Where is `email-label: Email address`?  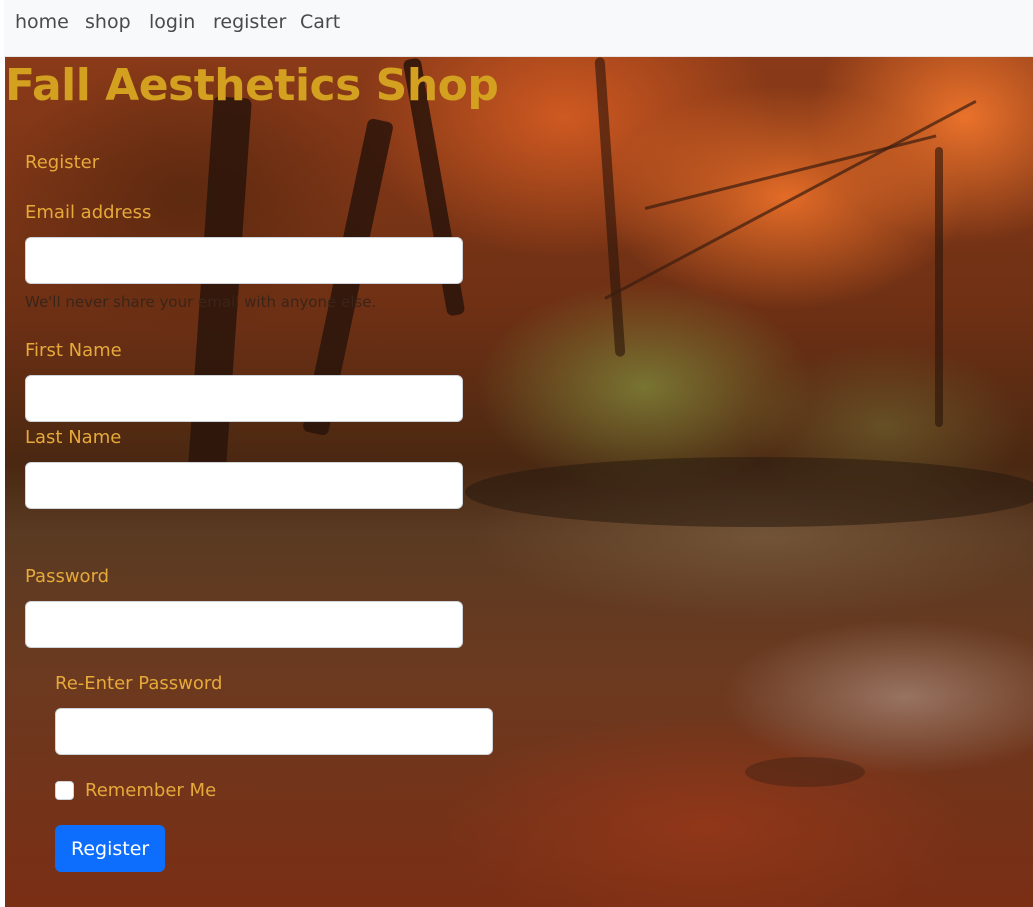 email-label: Email address is located at coordinates (88, 212).